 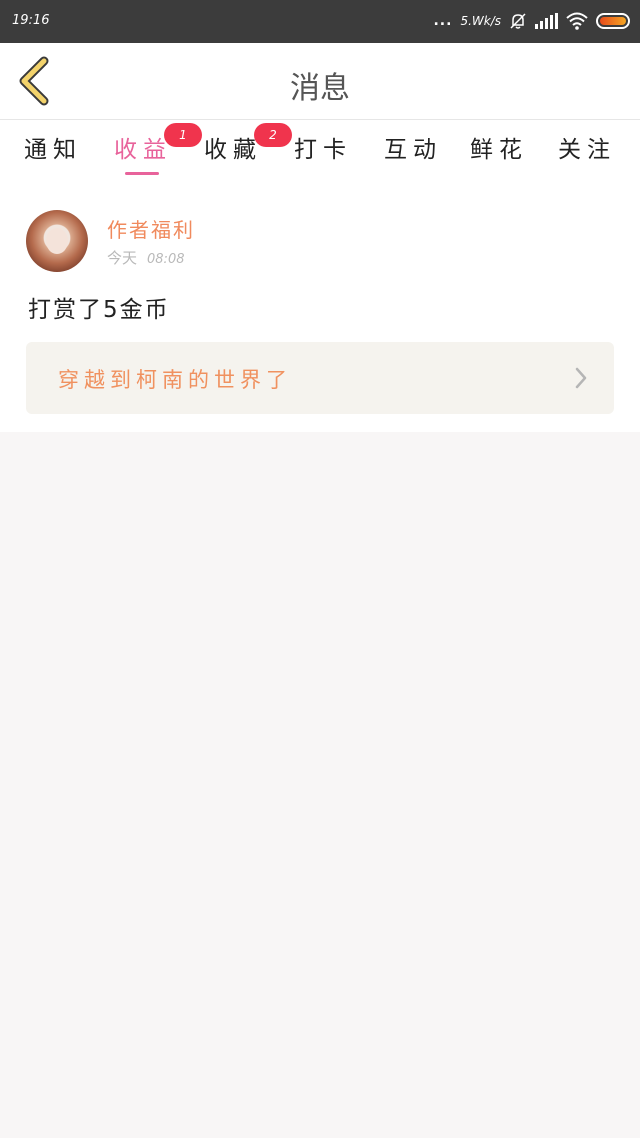 I want to click on tab-flowers: 鲜花, so click(x=499, y=150).